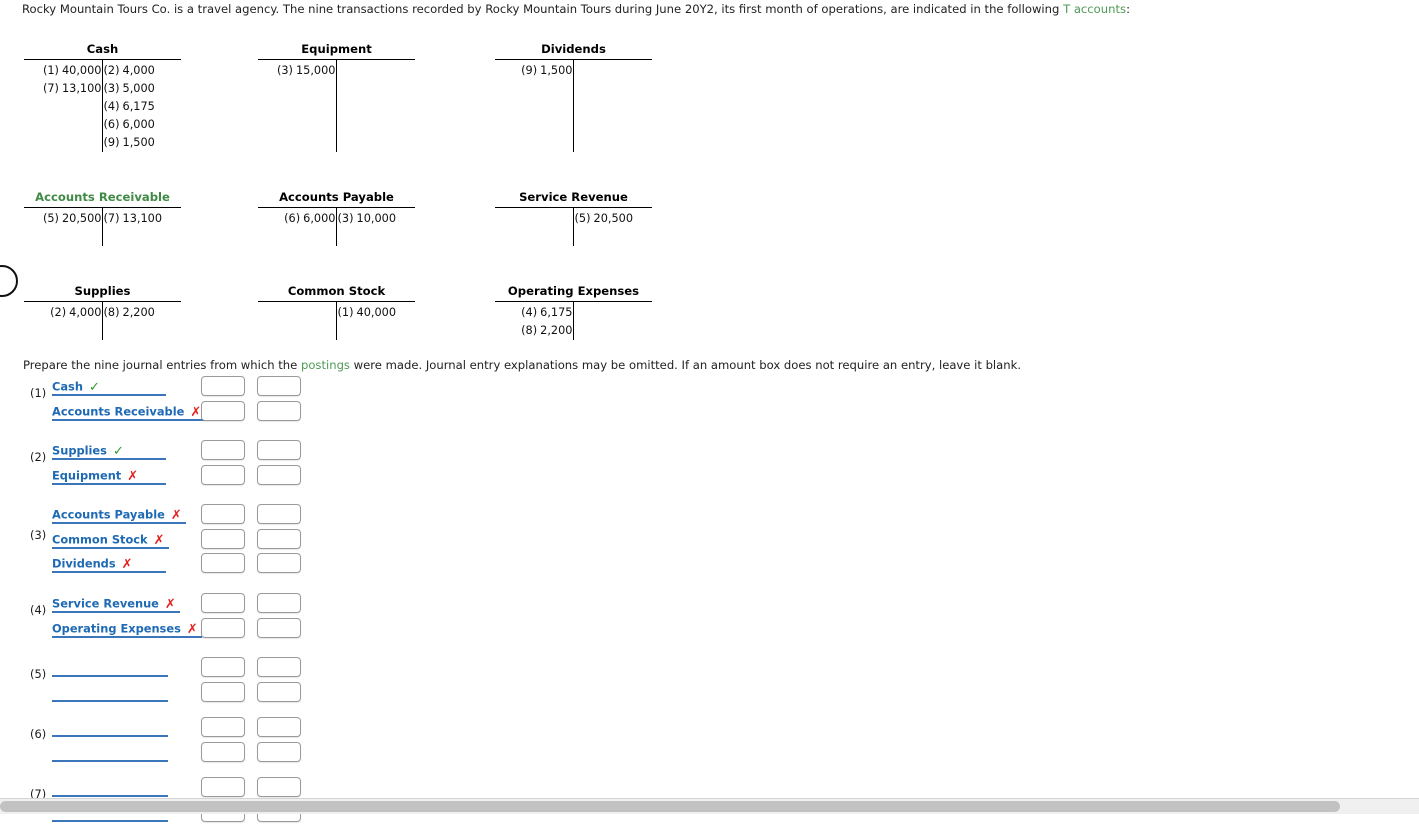  Describe the element at coordinates (613, 70) in the screenshot. I see `t-account-credit-column` at that location.